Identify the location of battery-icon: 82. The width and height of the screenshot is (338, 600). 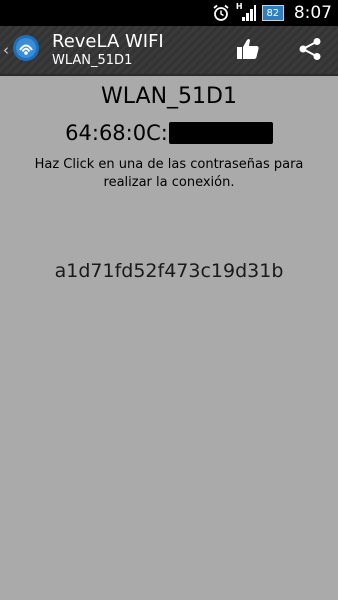
(272, 13).